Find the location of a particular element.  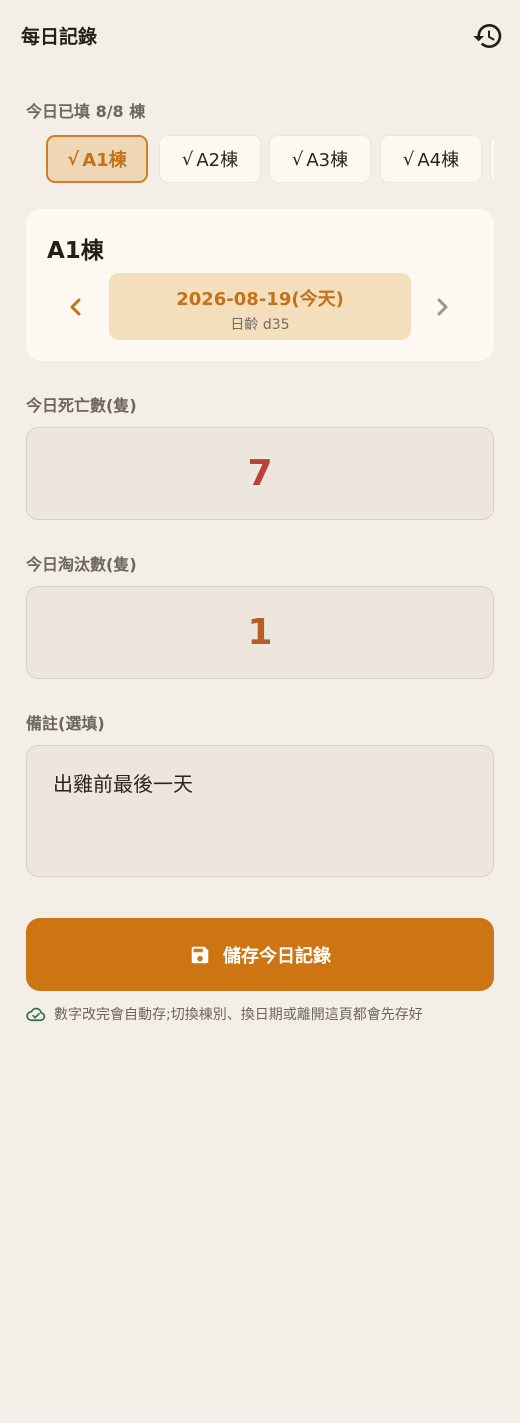

date-selector: 2026-08-19(今天) 日齡 d35 is located at coordinates (260, 306).